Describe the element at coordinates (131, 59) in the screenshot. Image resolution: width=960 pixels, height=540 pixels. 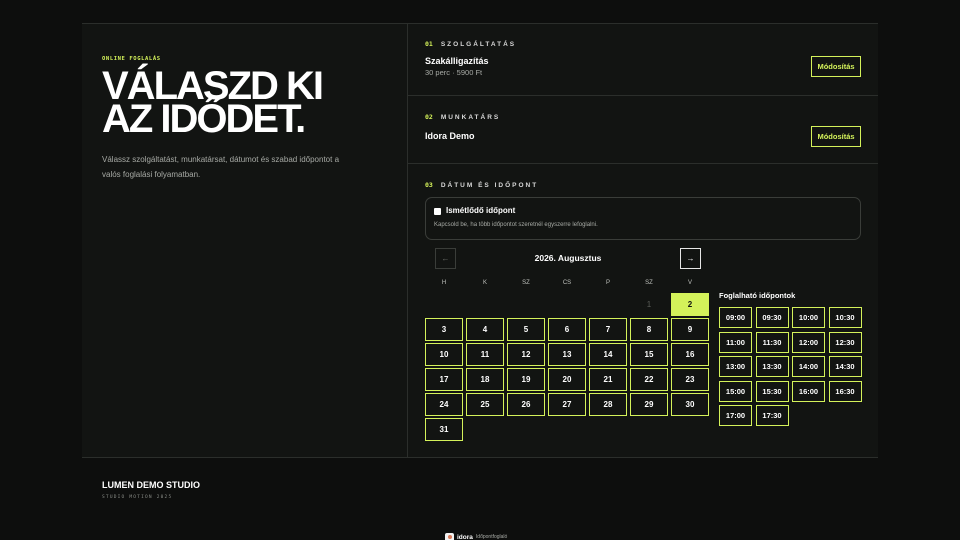
I see `hero-eyebrow: ONLINE FOGLALÁS` at that location.